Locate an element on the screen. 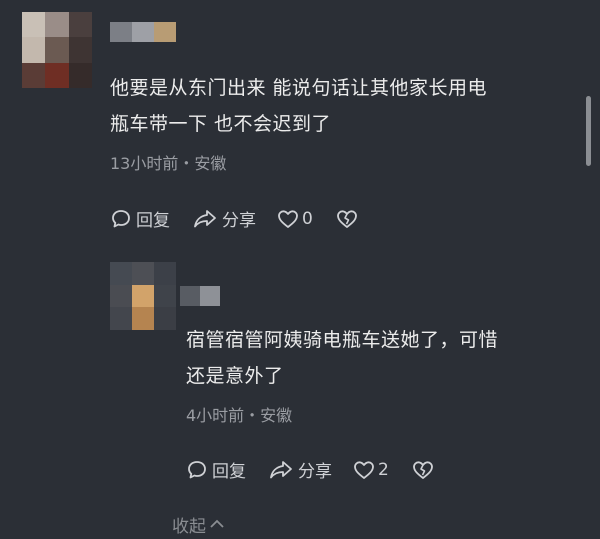 This screenshot has width=600, height=539. avatar is located at coordinates (57, 50).